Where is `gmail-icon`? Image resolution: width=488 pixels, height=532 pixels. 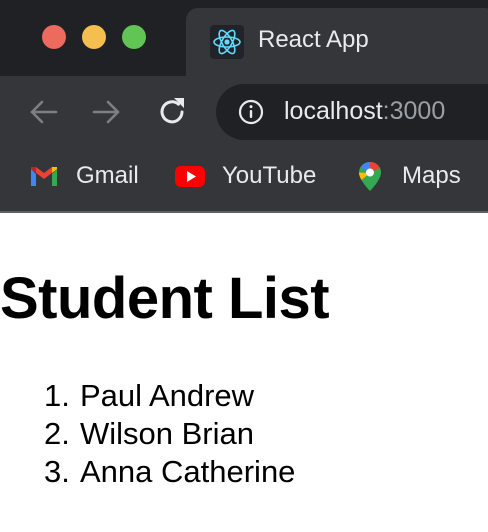
gmail-icon is located at coordinates (44, 176).